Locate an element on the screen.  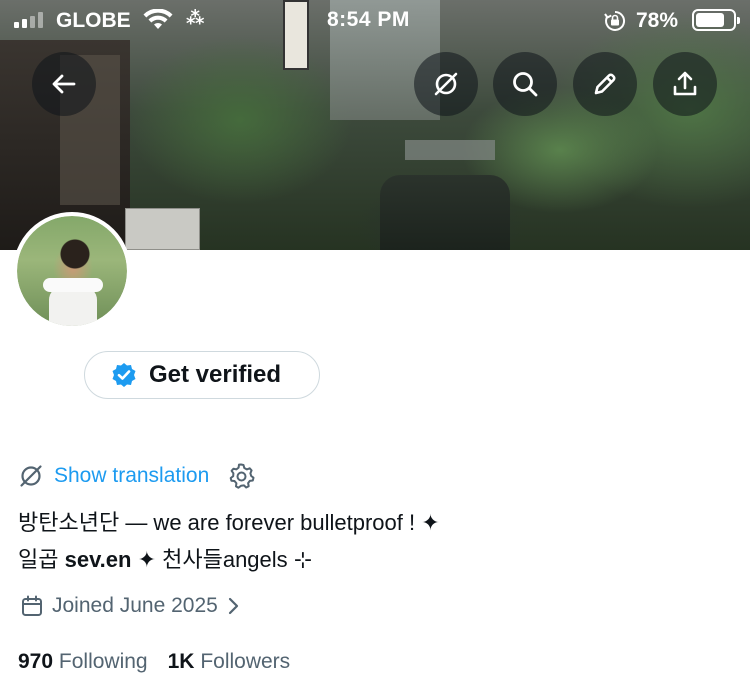
avatar is located at coordinates (72, 271).